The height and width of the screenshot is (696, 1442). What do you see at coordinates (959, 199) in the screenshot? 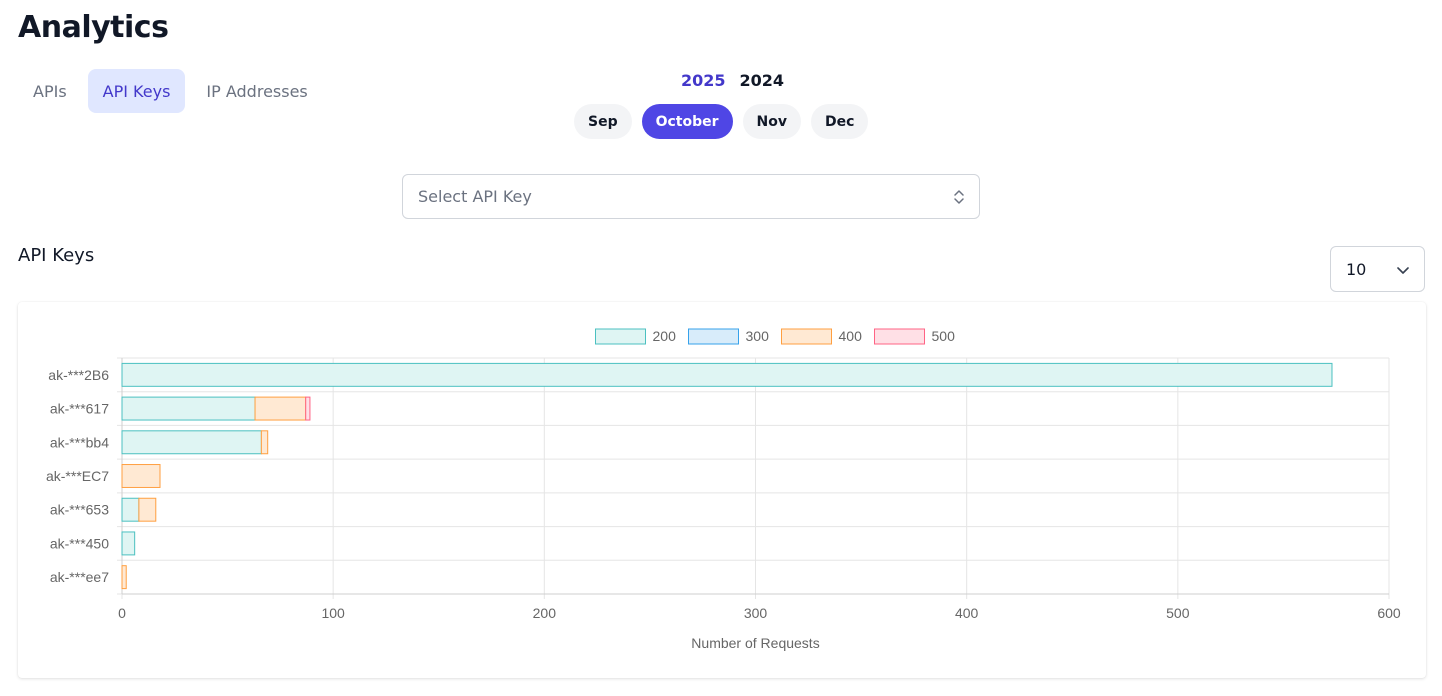
I see `updown-chevron-icon` at bounding box center [959, 199].